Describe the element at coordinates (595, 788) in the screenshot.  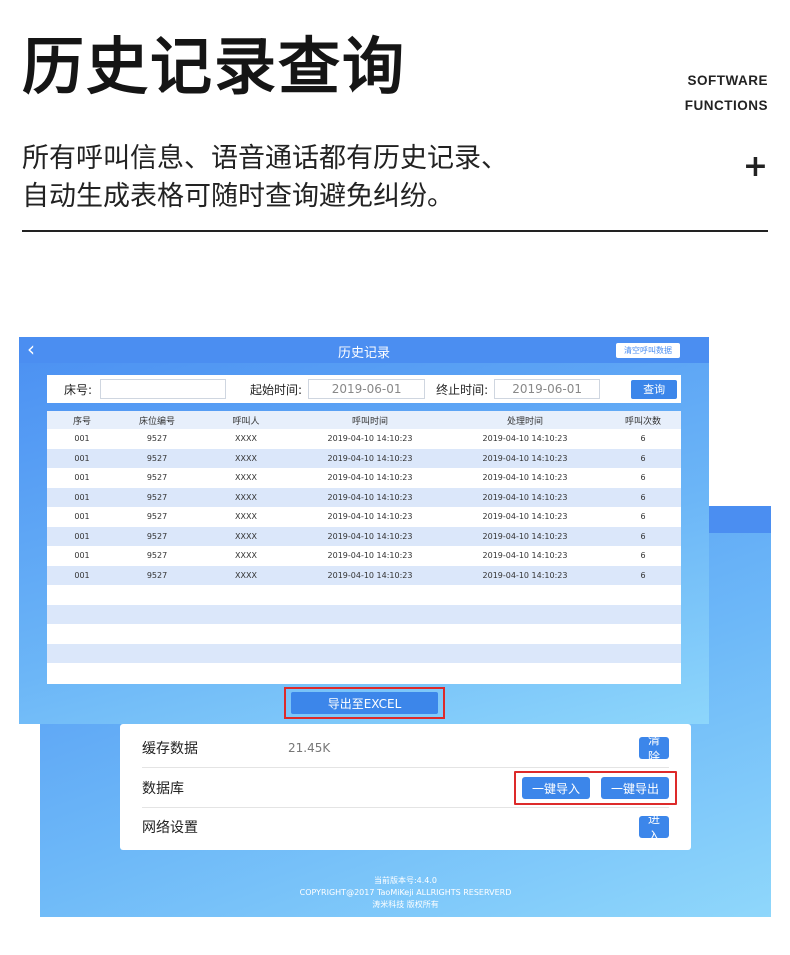
I see `database-buttons-highlight: 一键导入 一键导出` at that location.